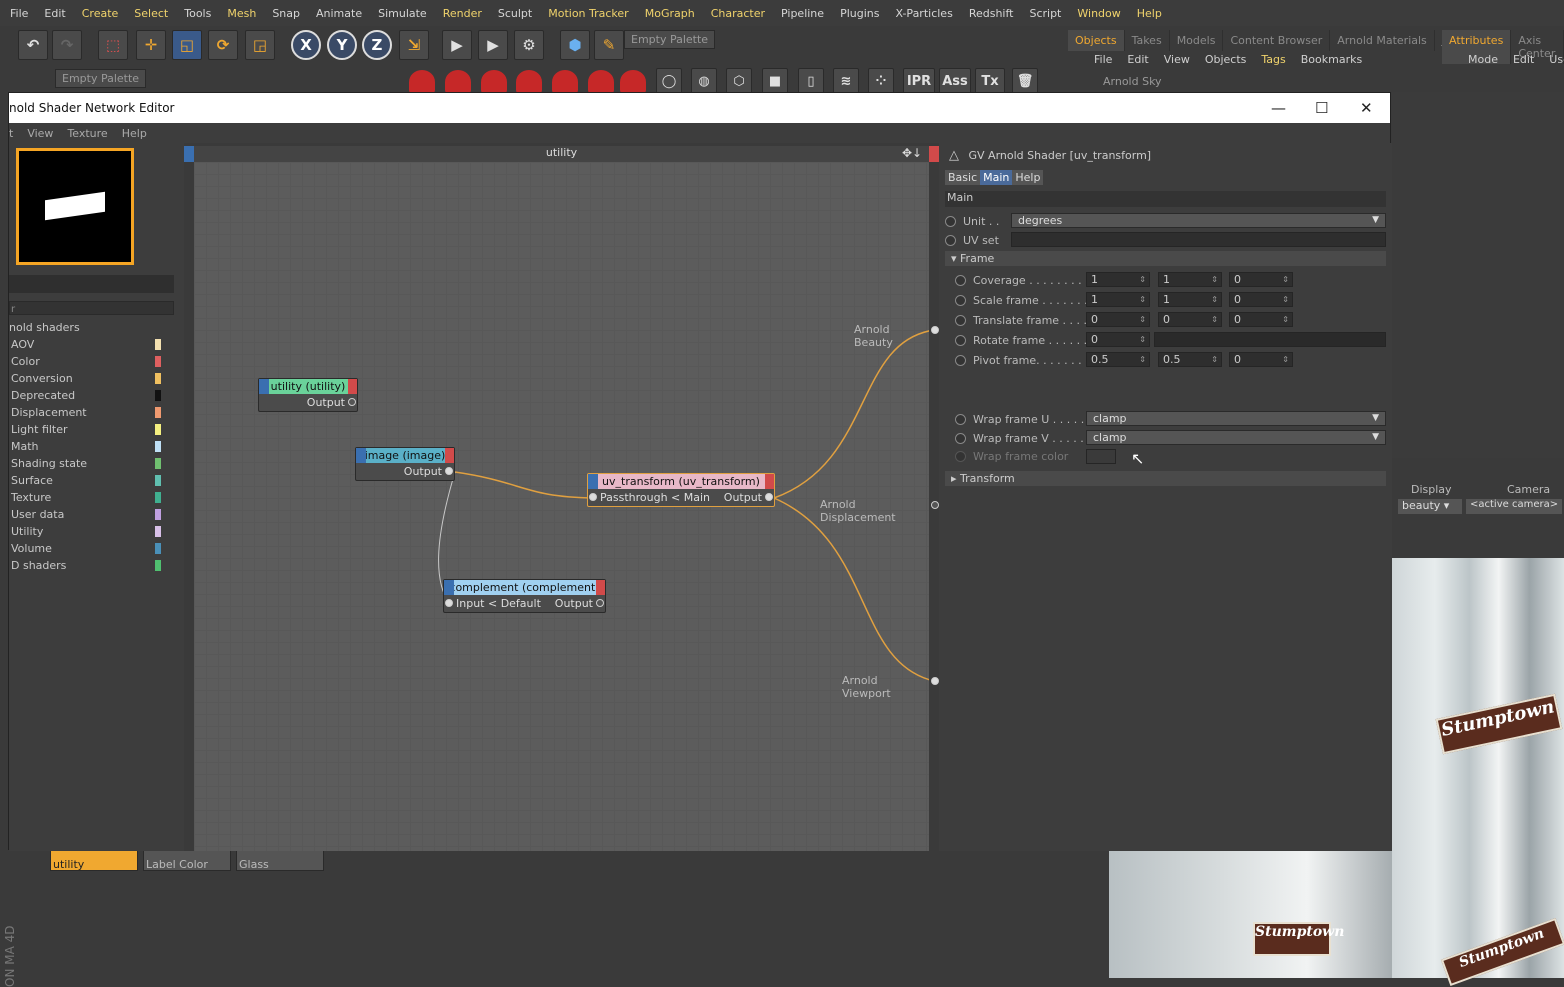 The height and width of the screenshot is (987, 1564). What do you see at coordinates (1382, 40) in the screenshot?
I see `tab-arnold-materials: Arnold Materials` at bounding box center [1382, 40].